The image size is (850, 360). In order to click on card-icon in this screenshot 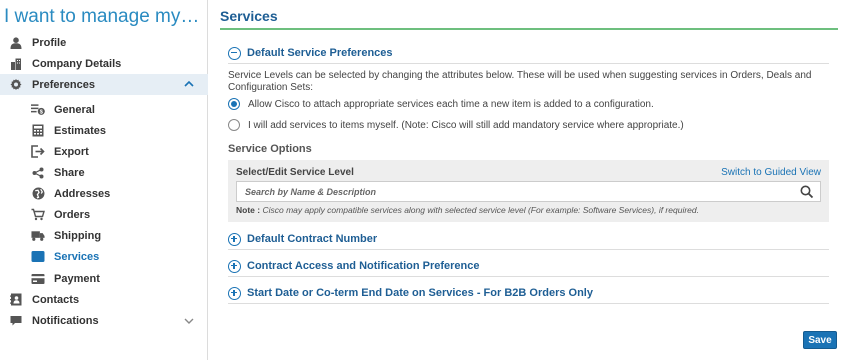, I will do `click(38, 279)`.